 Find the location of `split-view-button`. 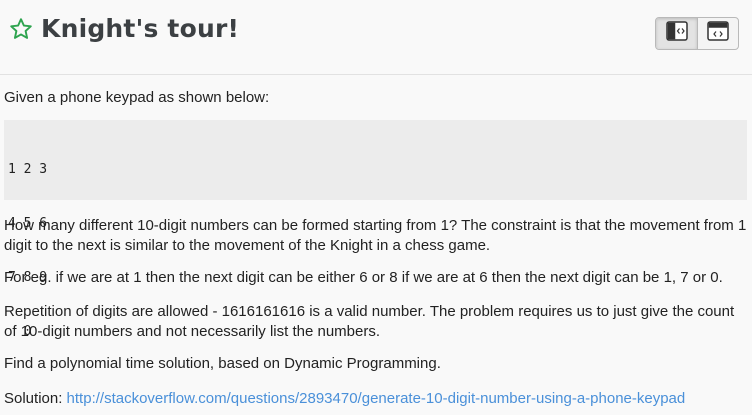

split-view-button is located at coordinates (676, 33).